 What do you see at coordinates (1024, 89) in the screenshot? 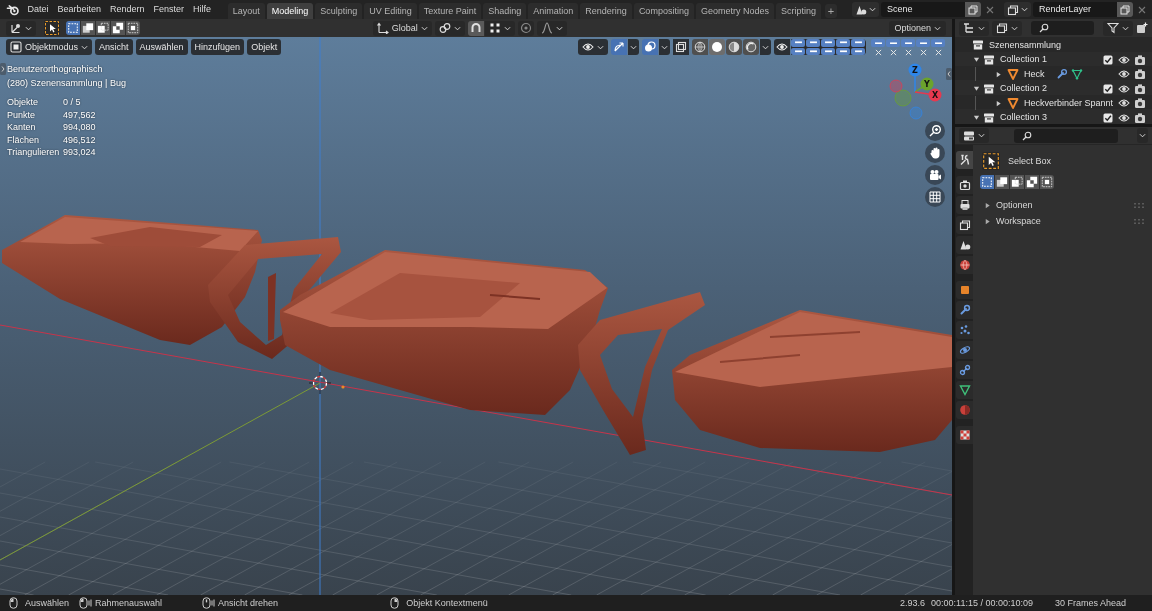
I see `tree-item-label: Collection 2` at bounding box center [1024, 89].